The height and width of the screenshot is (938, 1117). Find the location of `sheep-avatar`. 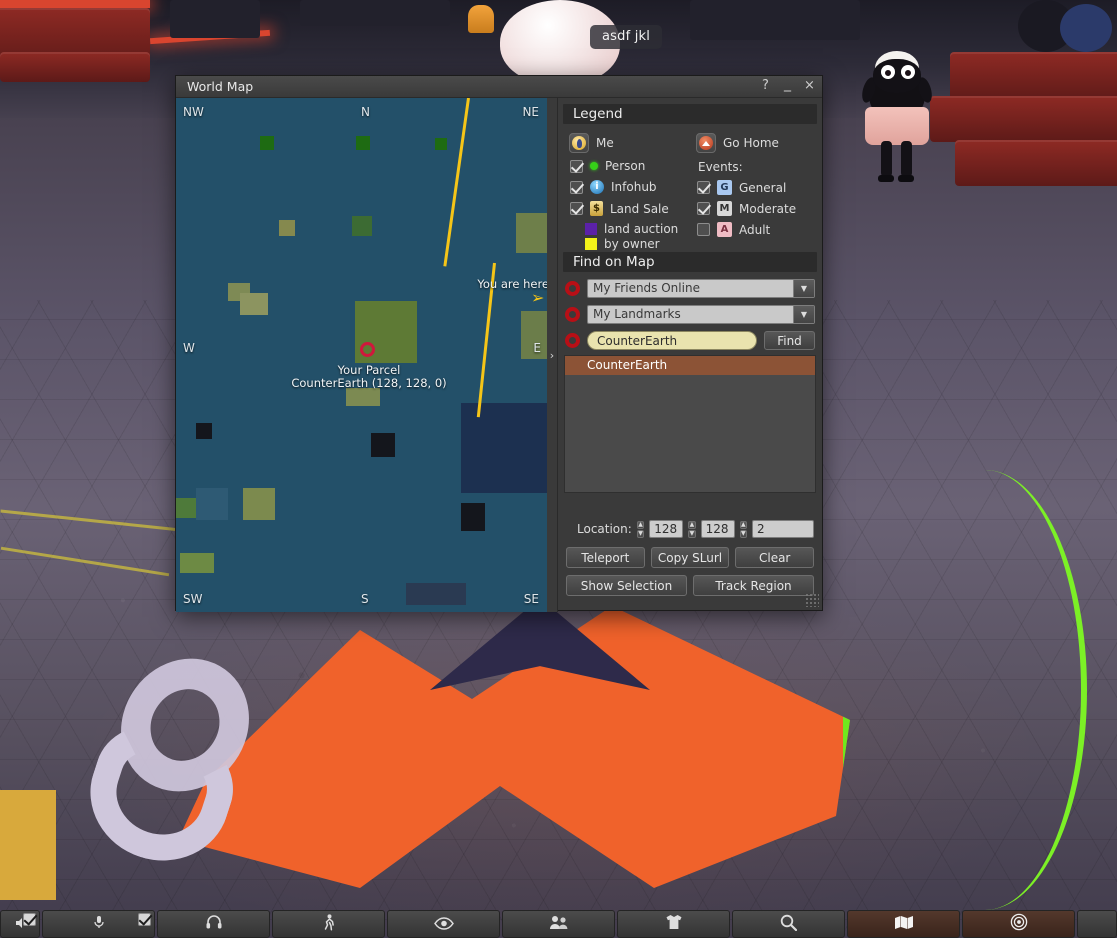

sheep-avatar is located at coordinates (897, 117).